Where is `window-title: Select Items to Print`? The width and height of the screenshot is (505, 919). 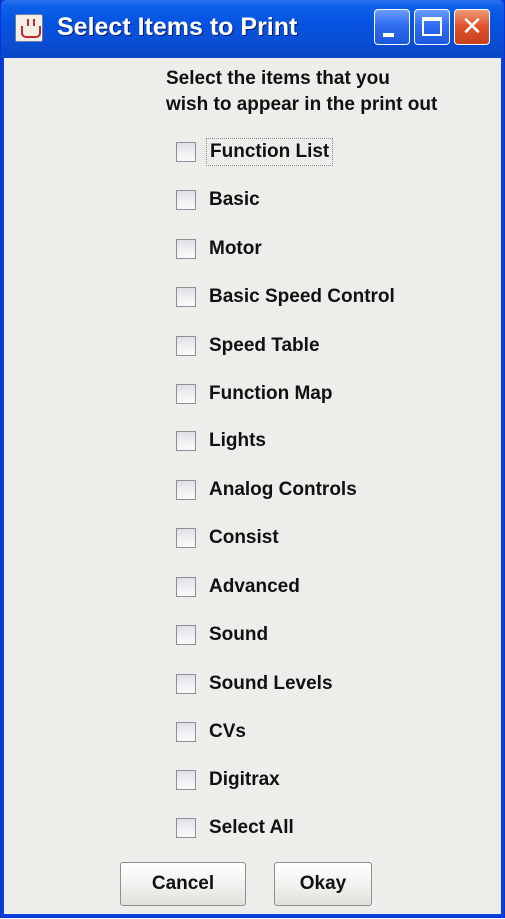 window-title: Select Items to Print is located at coordinates (177, 27).